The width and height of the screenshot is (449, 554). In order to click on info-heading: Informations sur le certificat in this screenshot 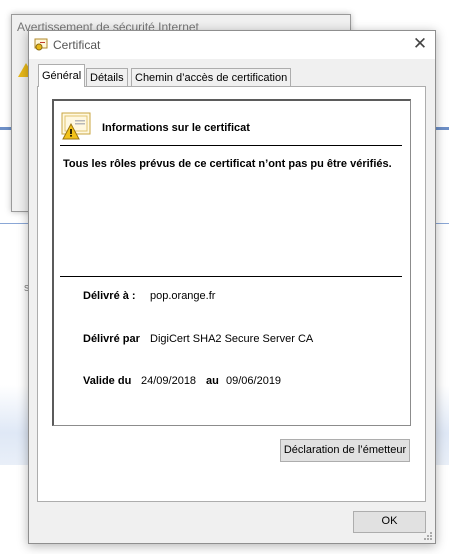, I will do `click(176, 128)`.